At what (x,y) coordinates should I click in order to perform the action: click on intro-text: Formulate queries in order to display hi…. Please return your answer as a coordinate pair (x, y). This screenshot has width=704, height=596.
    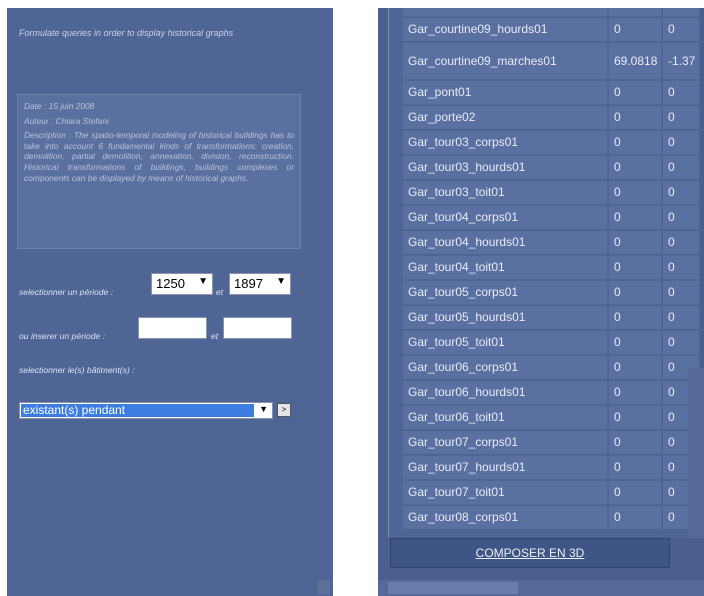
    Looking at the image, I should click on (126, 33).